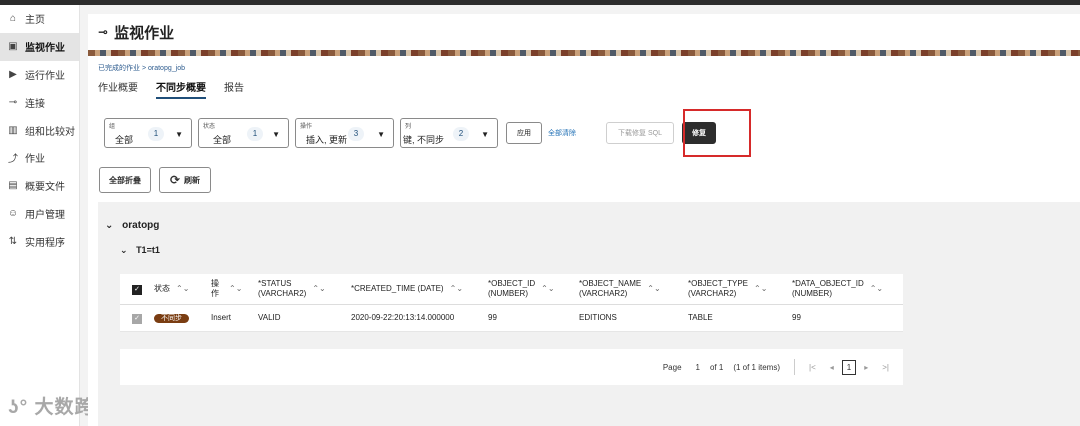 This screenshot has height=426, width=1080. I want to click on current-page-button: 1, so click(849, 367).